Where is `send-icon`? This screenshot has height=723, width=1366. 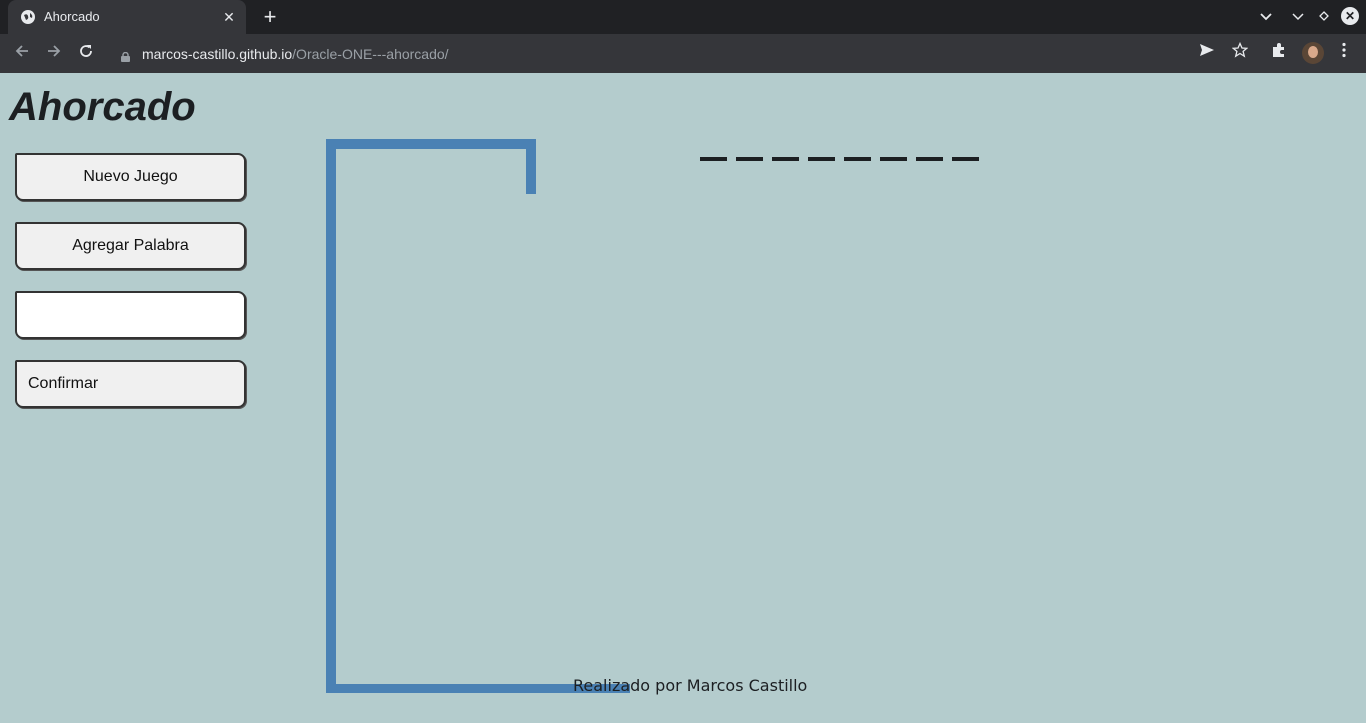 send-icon is located at coordinates (1207, 53).